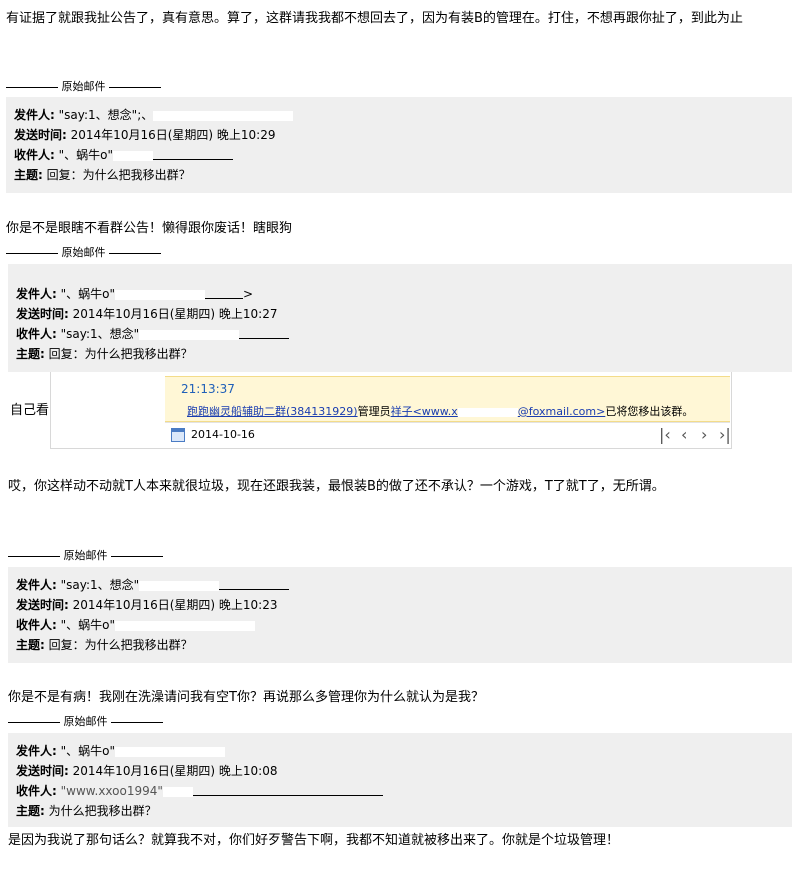 The width and height of the screenshot is (792, 889). I want to click on sent-value: 2014年10月16日(星期四) 晚上10:08, so click(175, 771).